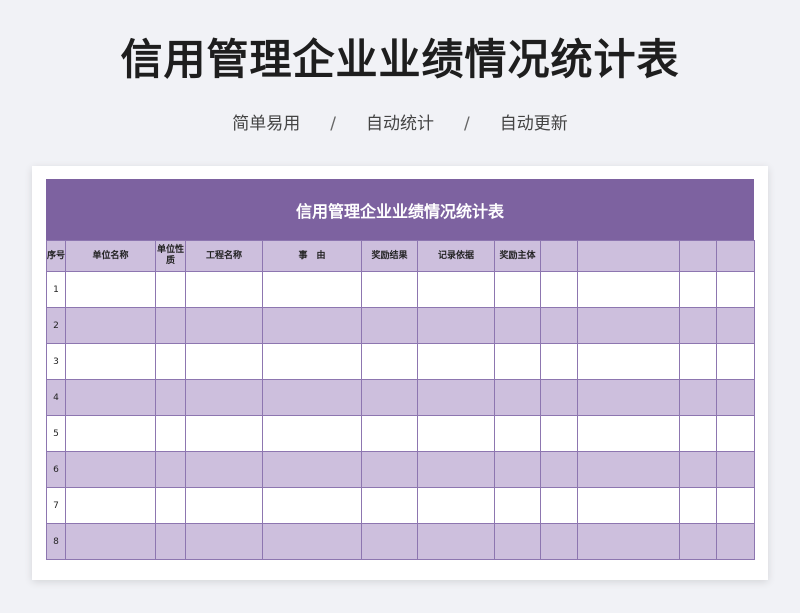  I want to click on row-index-cell: 8, so click(56, 541).